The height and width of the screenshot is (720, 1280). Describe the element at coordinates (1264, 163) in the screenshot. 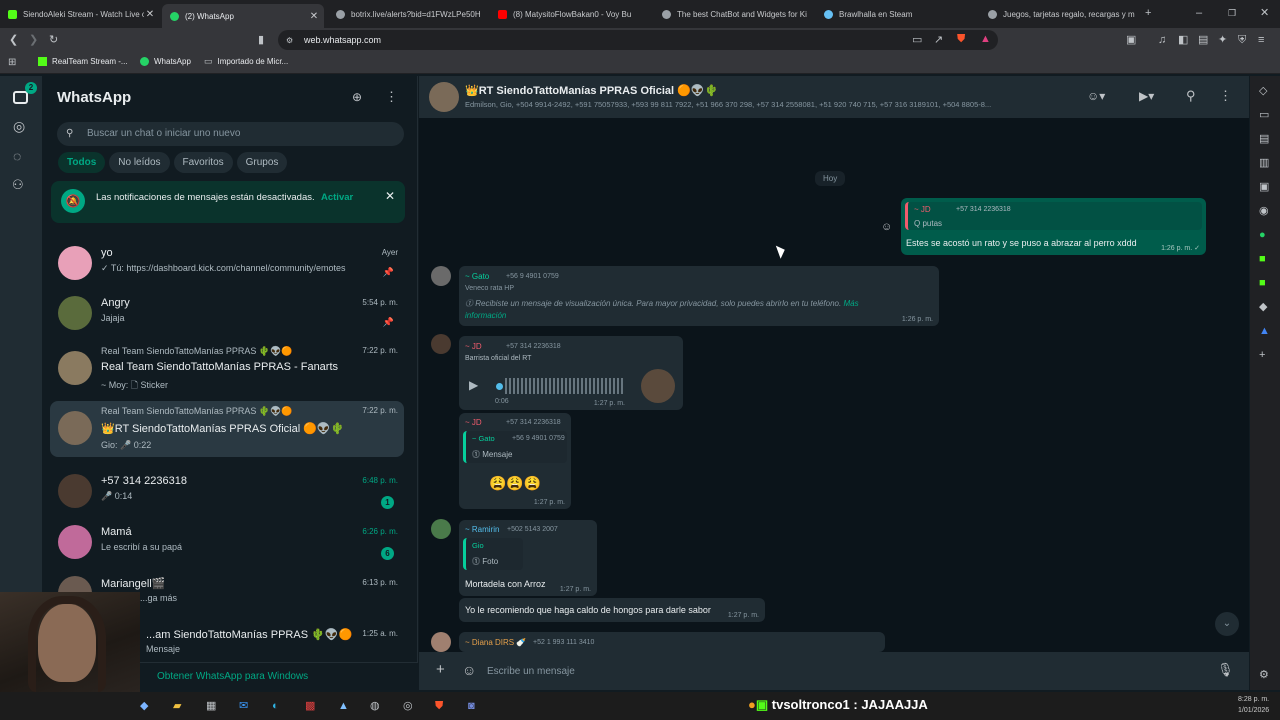

I see `side-icon-4: ▥` at that location.